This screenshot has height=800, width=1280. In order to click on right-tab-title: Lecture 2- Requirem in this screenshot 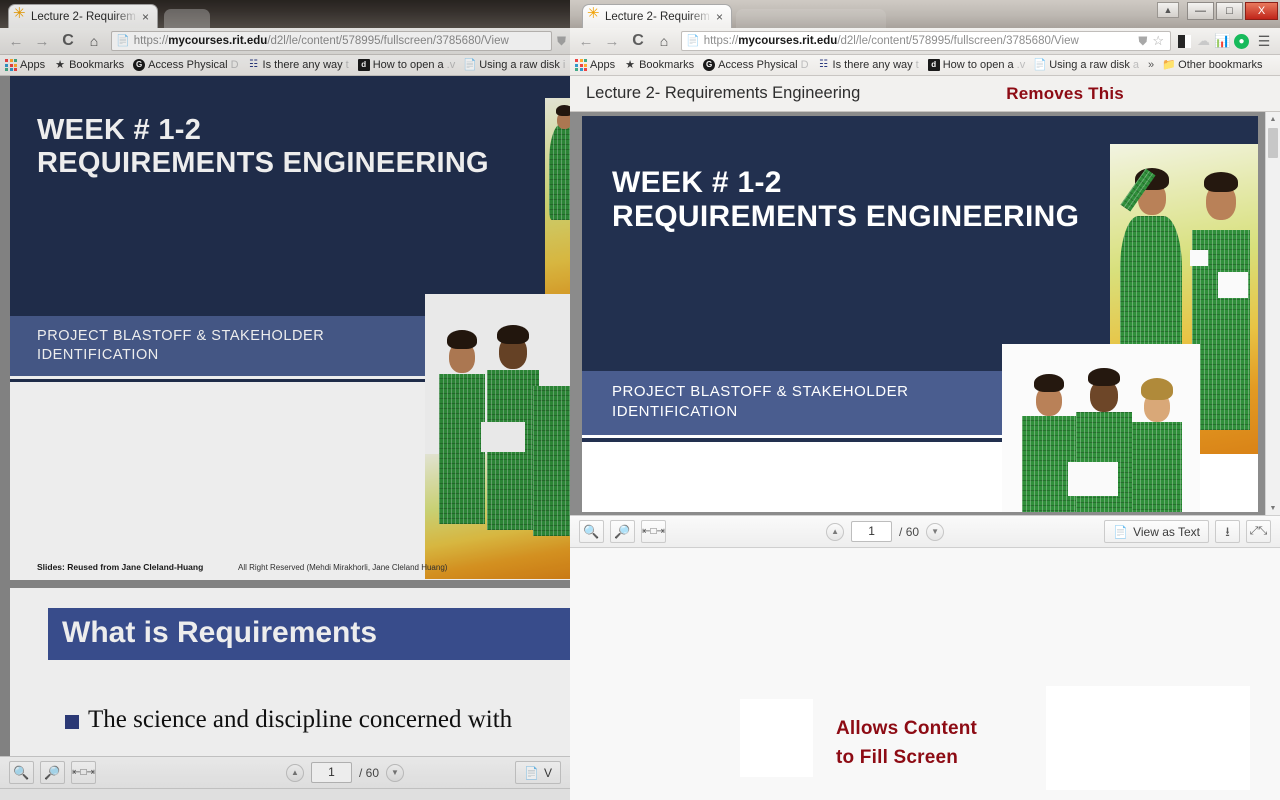, I will do `click(657, 16)`.